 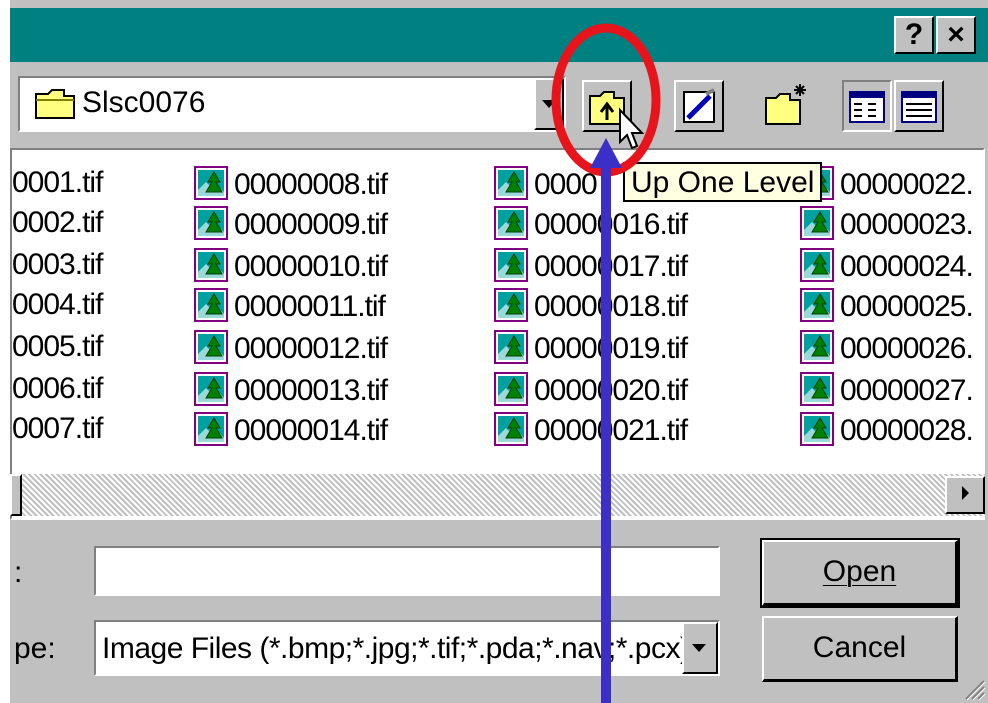 I want to click on mouse-cursor-icon, so click(x=632, y=128).